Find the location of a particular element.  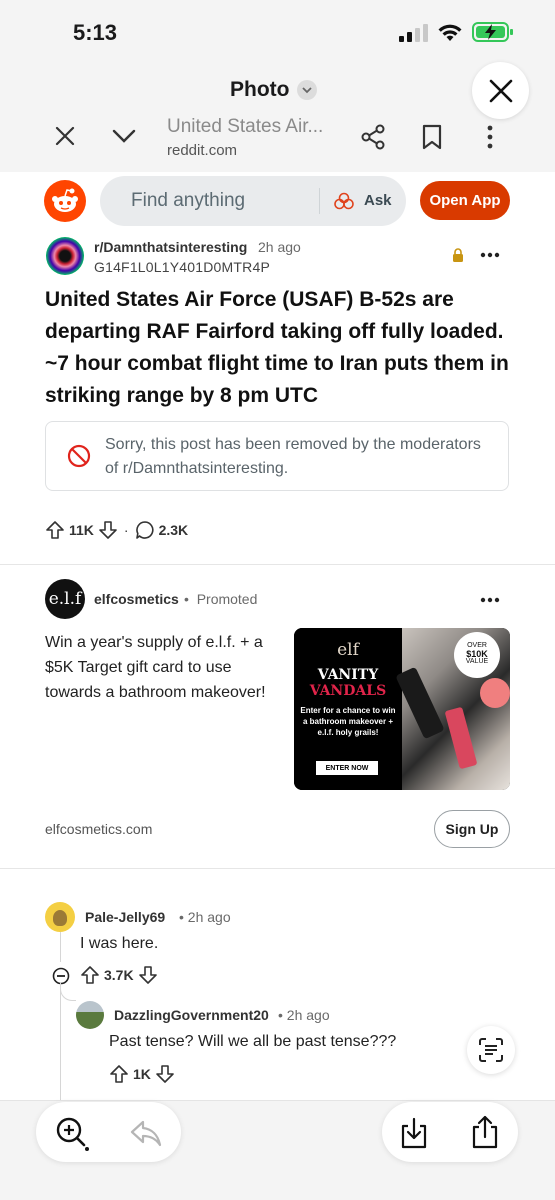

status-time: 5:13 is located at coordinates (95, 32).